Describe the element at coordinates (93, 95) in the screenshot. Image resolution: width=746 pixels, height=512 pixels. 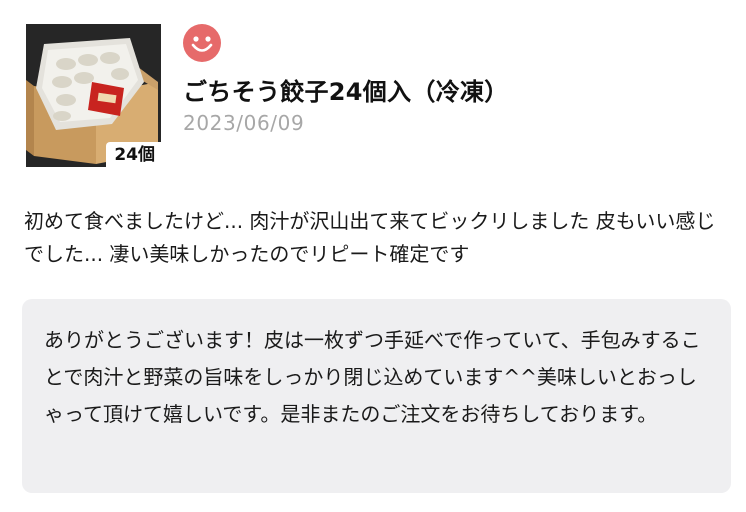
I see `product-thumbnail: 24個` at that location.